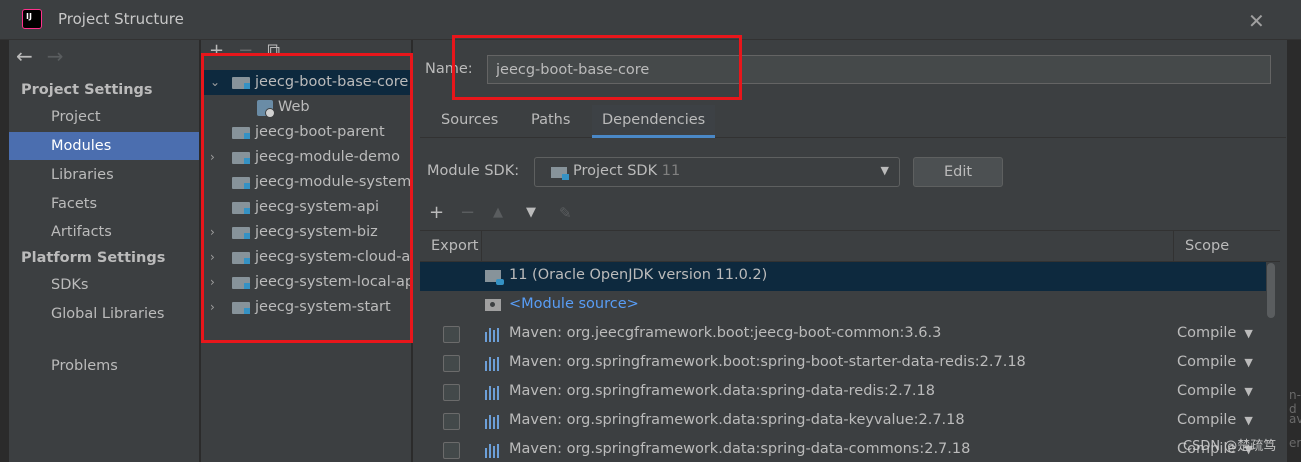  What do you see at coordinates (574, 304) in the screenshot?
I see `dependency-name: <Module source>` at bounding box center [574, 304].